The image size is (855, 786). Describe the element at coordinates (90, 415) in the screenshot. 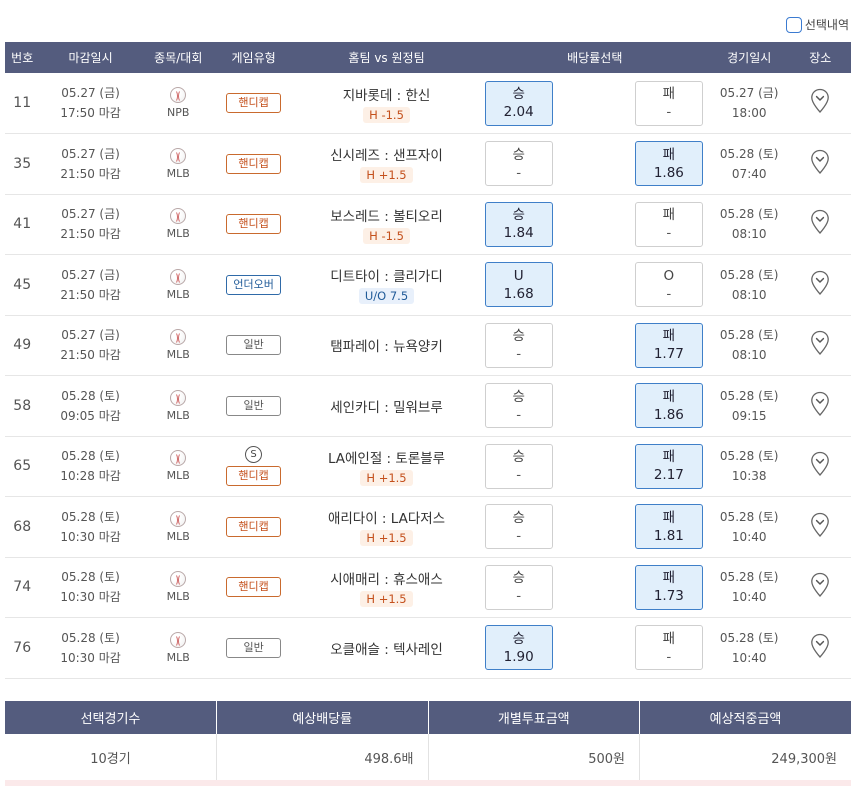

I see `deadline-time: 09:05 마감` at that location.